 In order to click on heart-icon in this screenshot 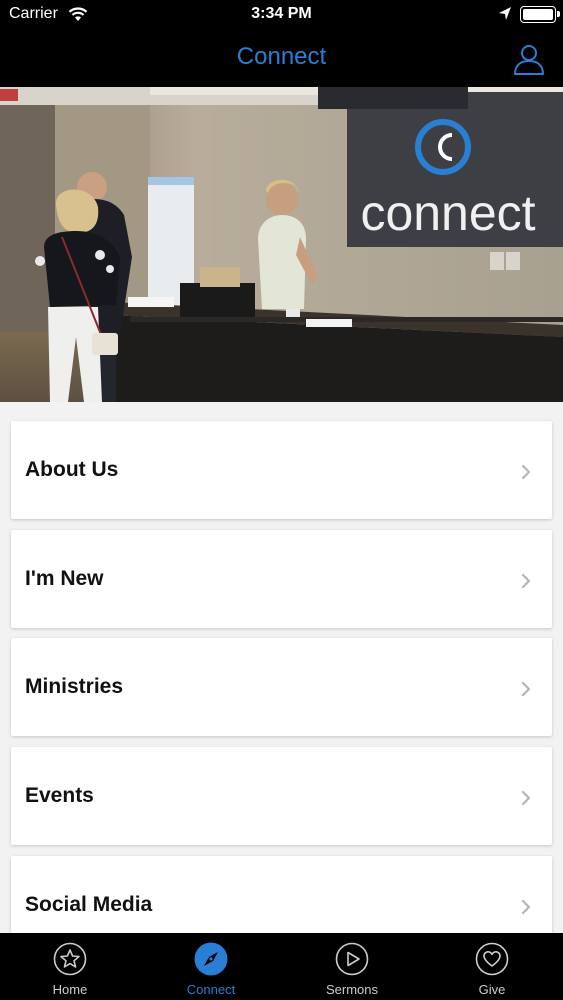, I will do `click(492, 959)`.